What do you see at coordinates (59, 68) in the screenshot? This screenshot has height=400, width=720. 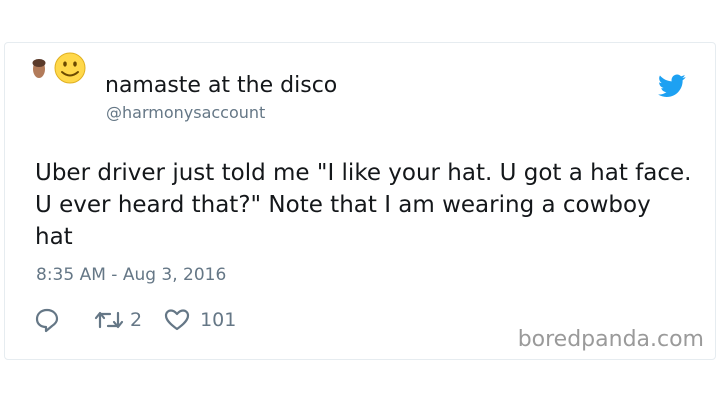 I see `avatar` at bounding box center [59, 68].